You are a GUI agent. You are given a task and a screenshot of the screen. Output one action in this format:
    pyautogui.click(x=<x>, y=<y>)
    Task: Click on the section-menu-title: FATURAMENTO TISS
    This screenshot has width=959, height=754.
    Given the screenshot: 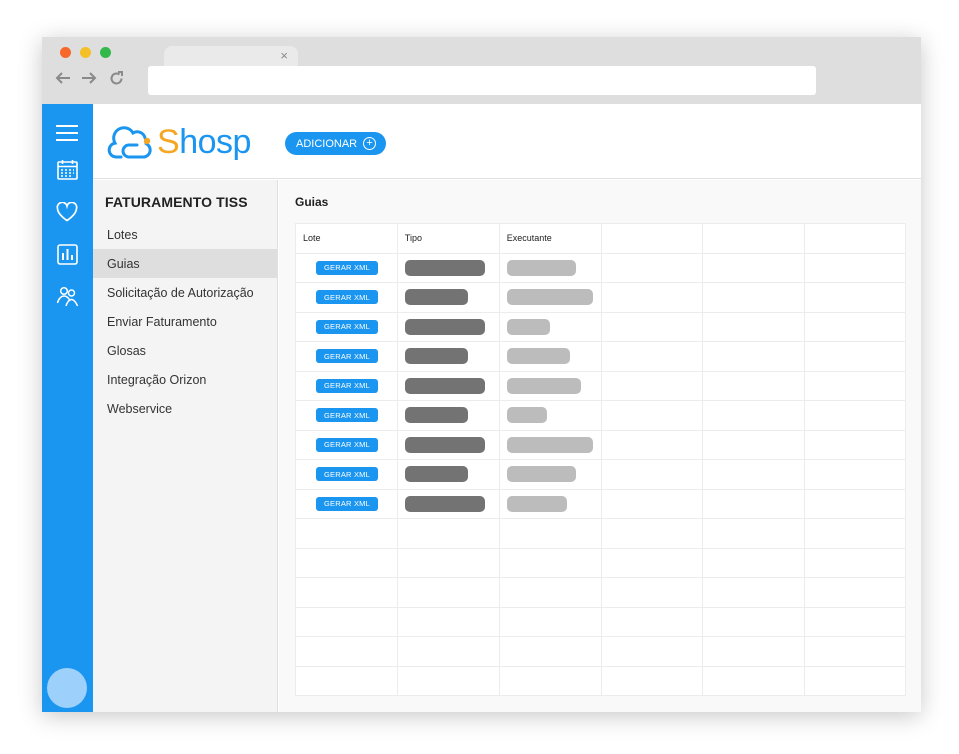 What is the action you would take?
    pyautogui.click(x=176, y=202)
    